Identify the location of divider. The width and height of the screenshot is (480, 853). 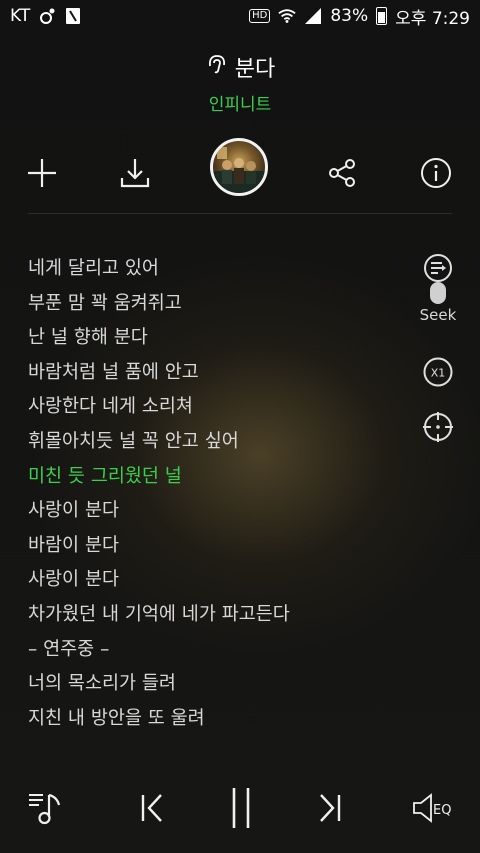
(240, 213).